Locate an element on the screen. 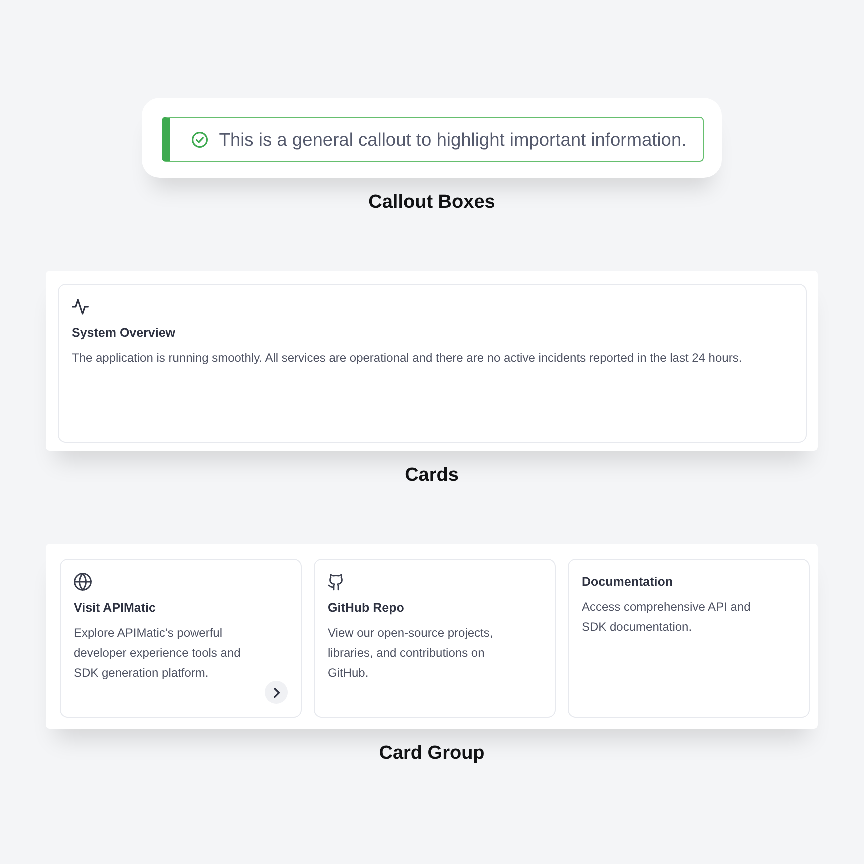 The width and height of the screenshot is (864, 864). chevron-right-icon is located at coordinates (277, 693).